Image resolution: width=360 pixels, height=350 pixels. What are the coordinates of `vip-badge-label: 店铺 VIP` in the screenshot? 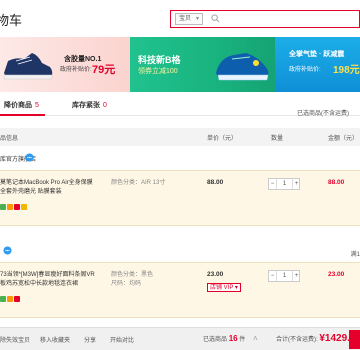 It's located at (222, 288).